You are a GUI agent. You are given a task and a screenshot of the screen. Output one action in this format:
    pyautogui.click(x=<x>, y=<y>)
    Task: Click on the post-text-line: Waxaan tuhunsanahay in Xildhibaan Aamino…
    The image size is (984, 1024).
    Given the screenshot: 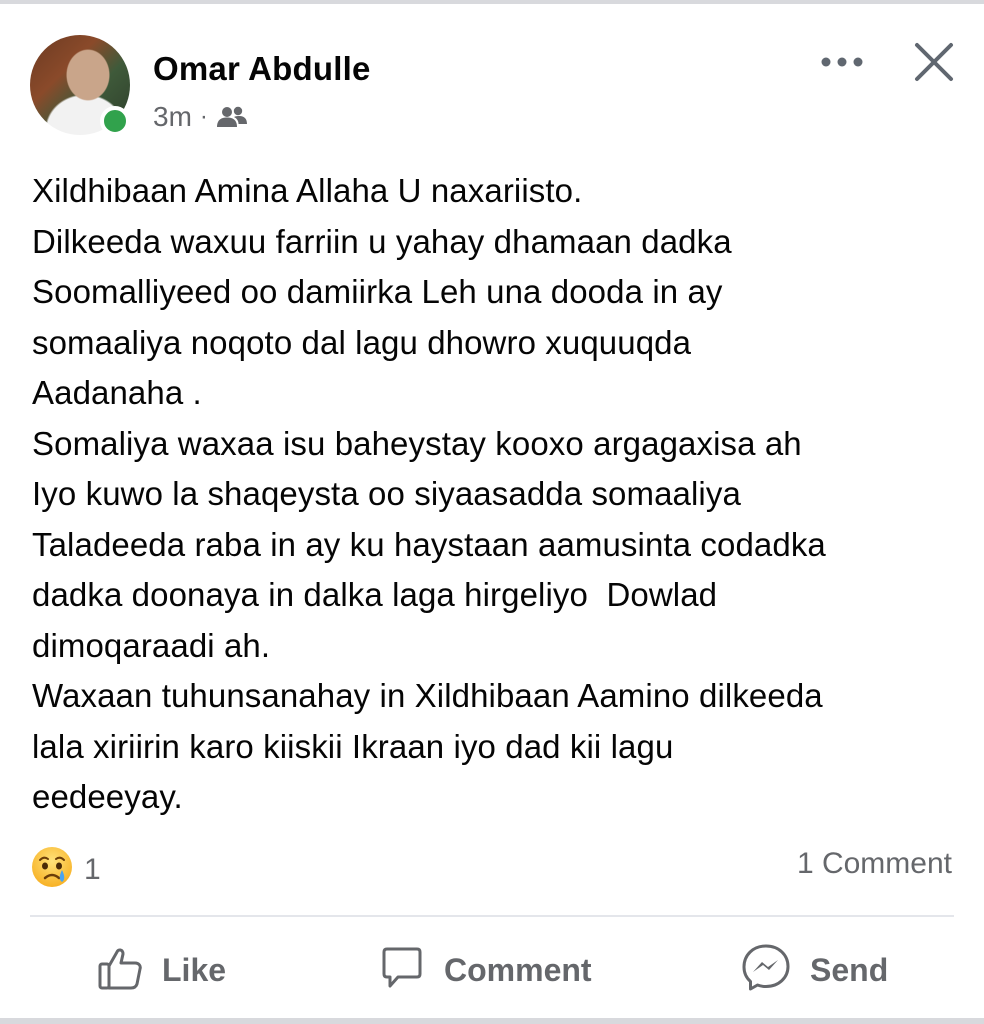 What is the action you would take?
    pyautogui.click(x=427, y=695)
    